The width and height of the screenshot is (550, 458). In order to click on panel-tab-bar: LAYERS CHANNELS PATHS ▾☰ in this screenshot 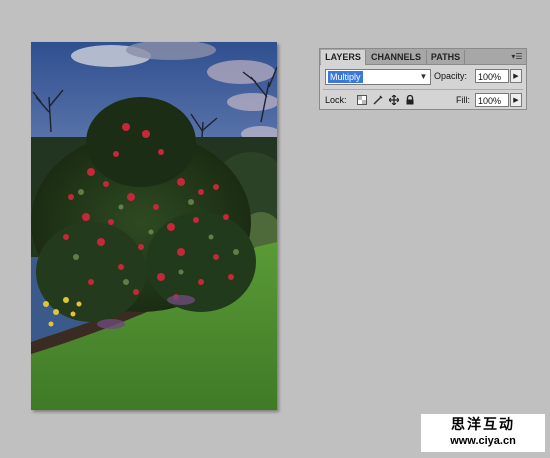, I will do `click(423, 57)`.